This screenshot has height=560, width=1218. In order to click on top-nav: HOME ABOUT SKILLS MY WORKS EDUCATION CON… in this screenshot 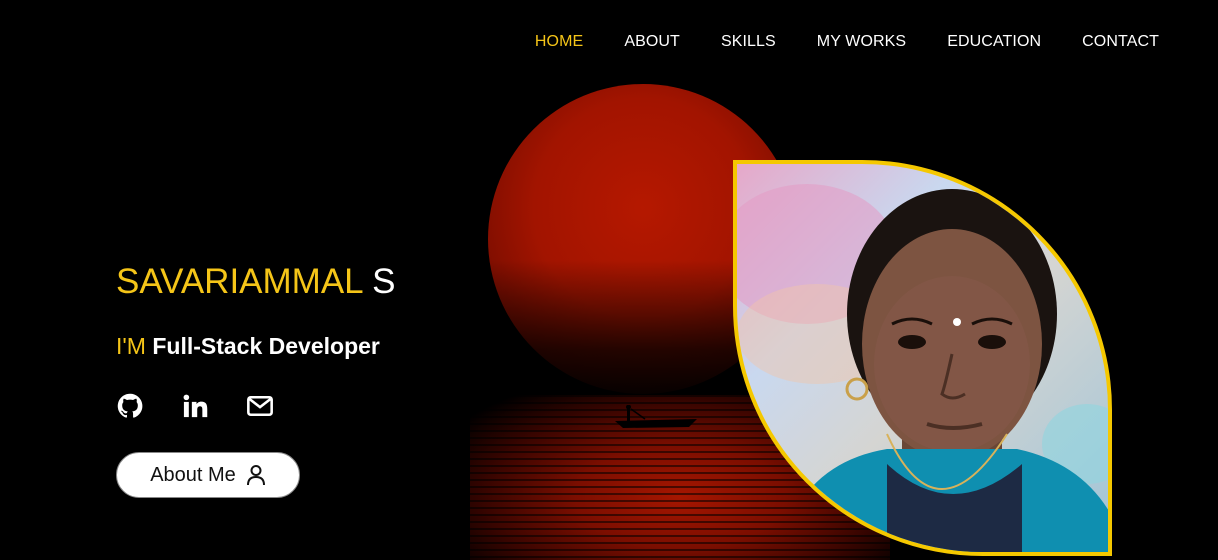, I will do `click(847, 42)`.